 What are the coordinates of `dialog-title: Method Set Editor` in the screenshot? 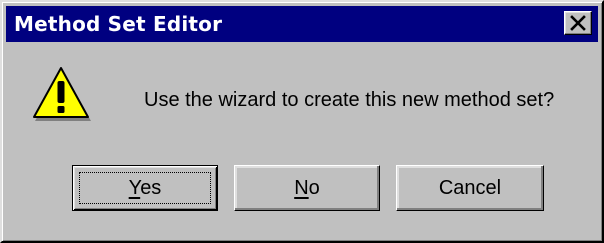 It's located at (118, 24).